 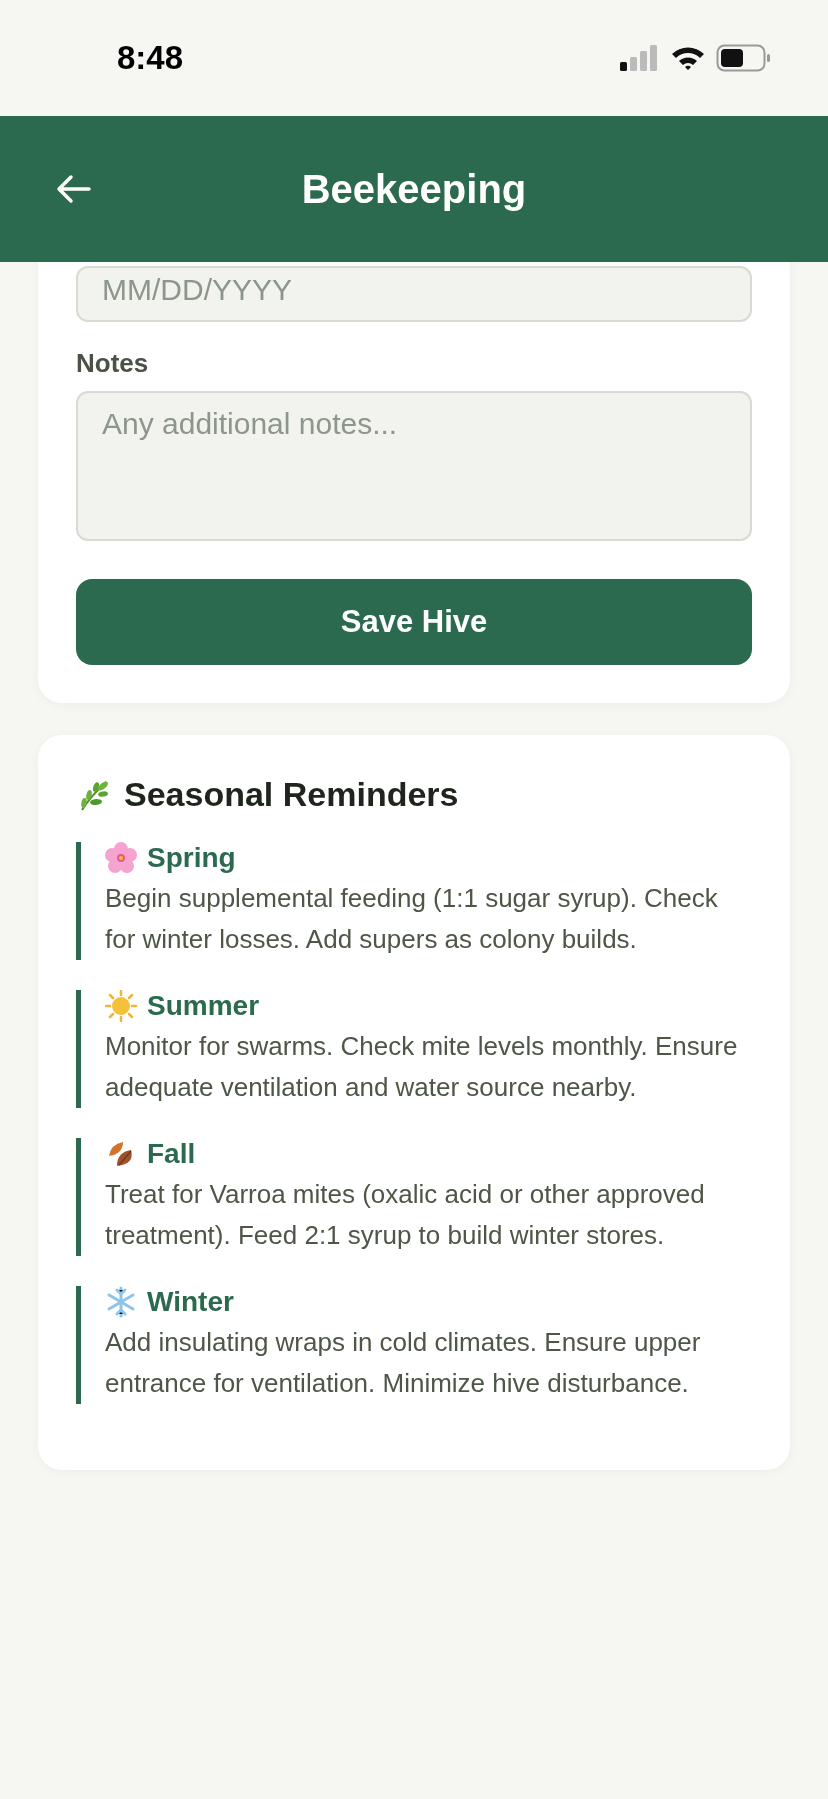 What do you see at coordinates (191, 858) in the screenshot?
I see `season-name: Spring` at bounding box center [191, 858].